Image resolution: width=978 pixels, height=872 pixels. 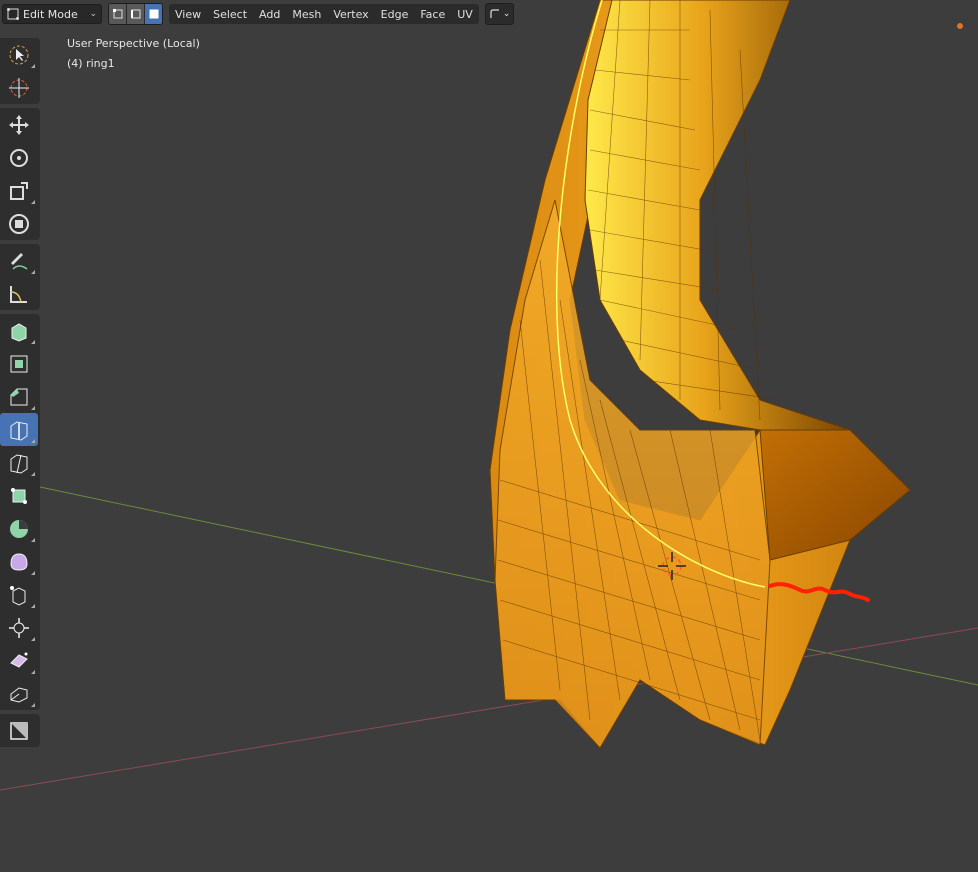 I want to click on tool-shelf, so click(x=20, y=394).